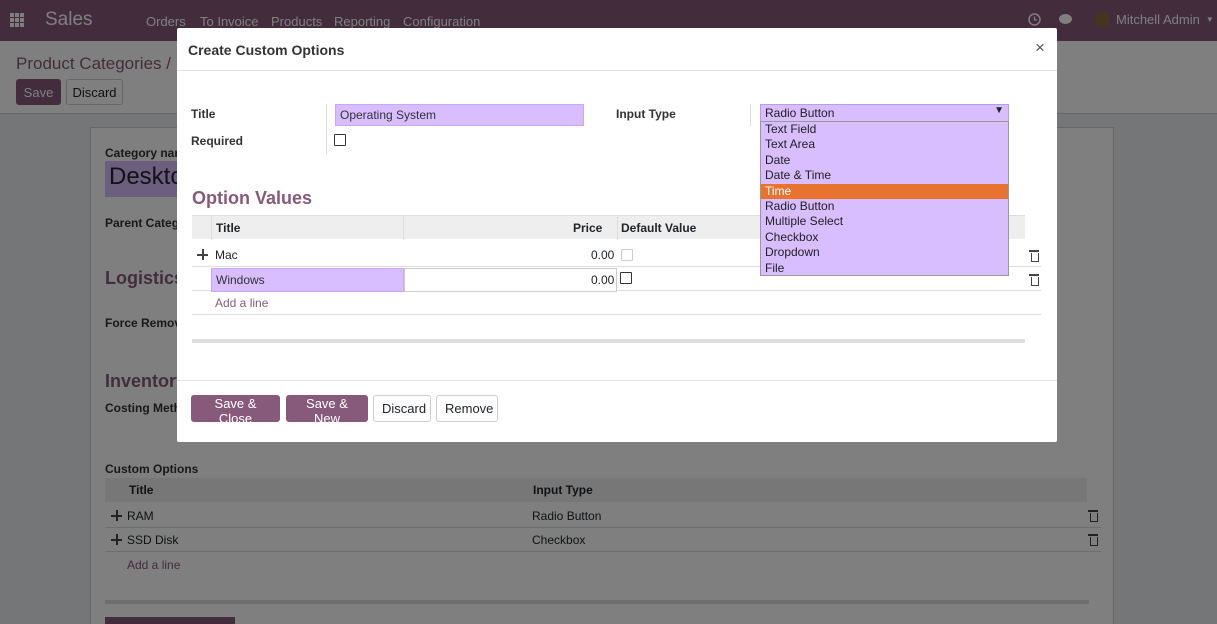 The height and width of the screenshot is (624, 1217). What do you see at coordinates (241, 303) in the screenshot?
I see `add-line-link: Add a line` at bounding box center [241, 303].